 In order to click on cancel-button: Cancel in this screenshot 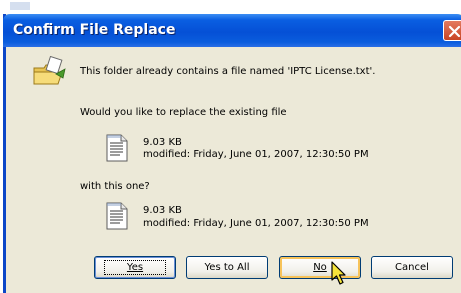, I will do `click(412, 267)`.